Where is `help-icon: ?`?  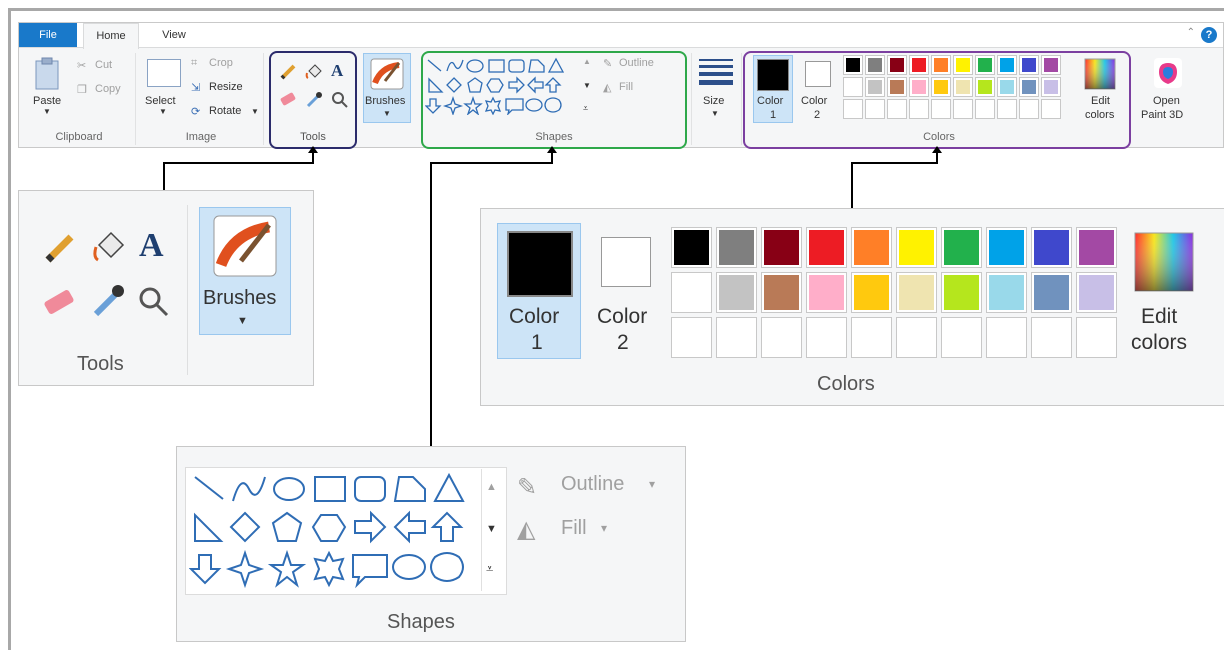 help-icon: ? is located at coordinates (1209, 35).